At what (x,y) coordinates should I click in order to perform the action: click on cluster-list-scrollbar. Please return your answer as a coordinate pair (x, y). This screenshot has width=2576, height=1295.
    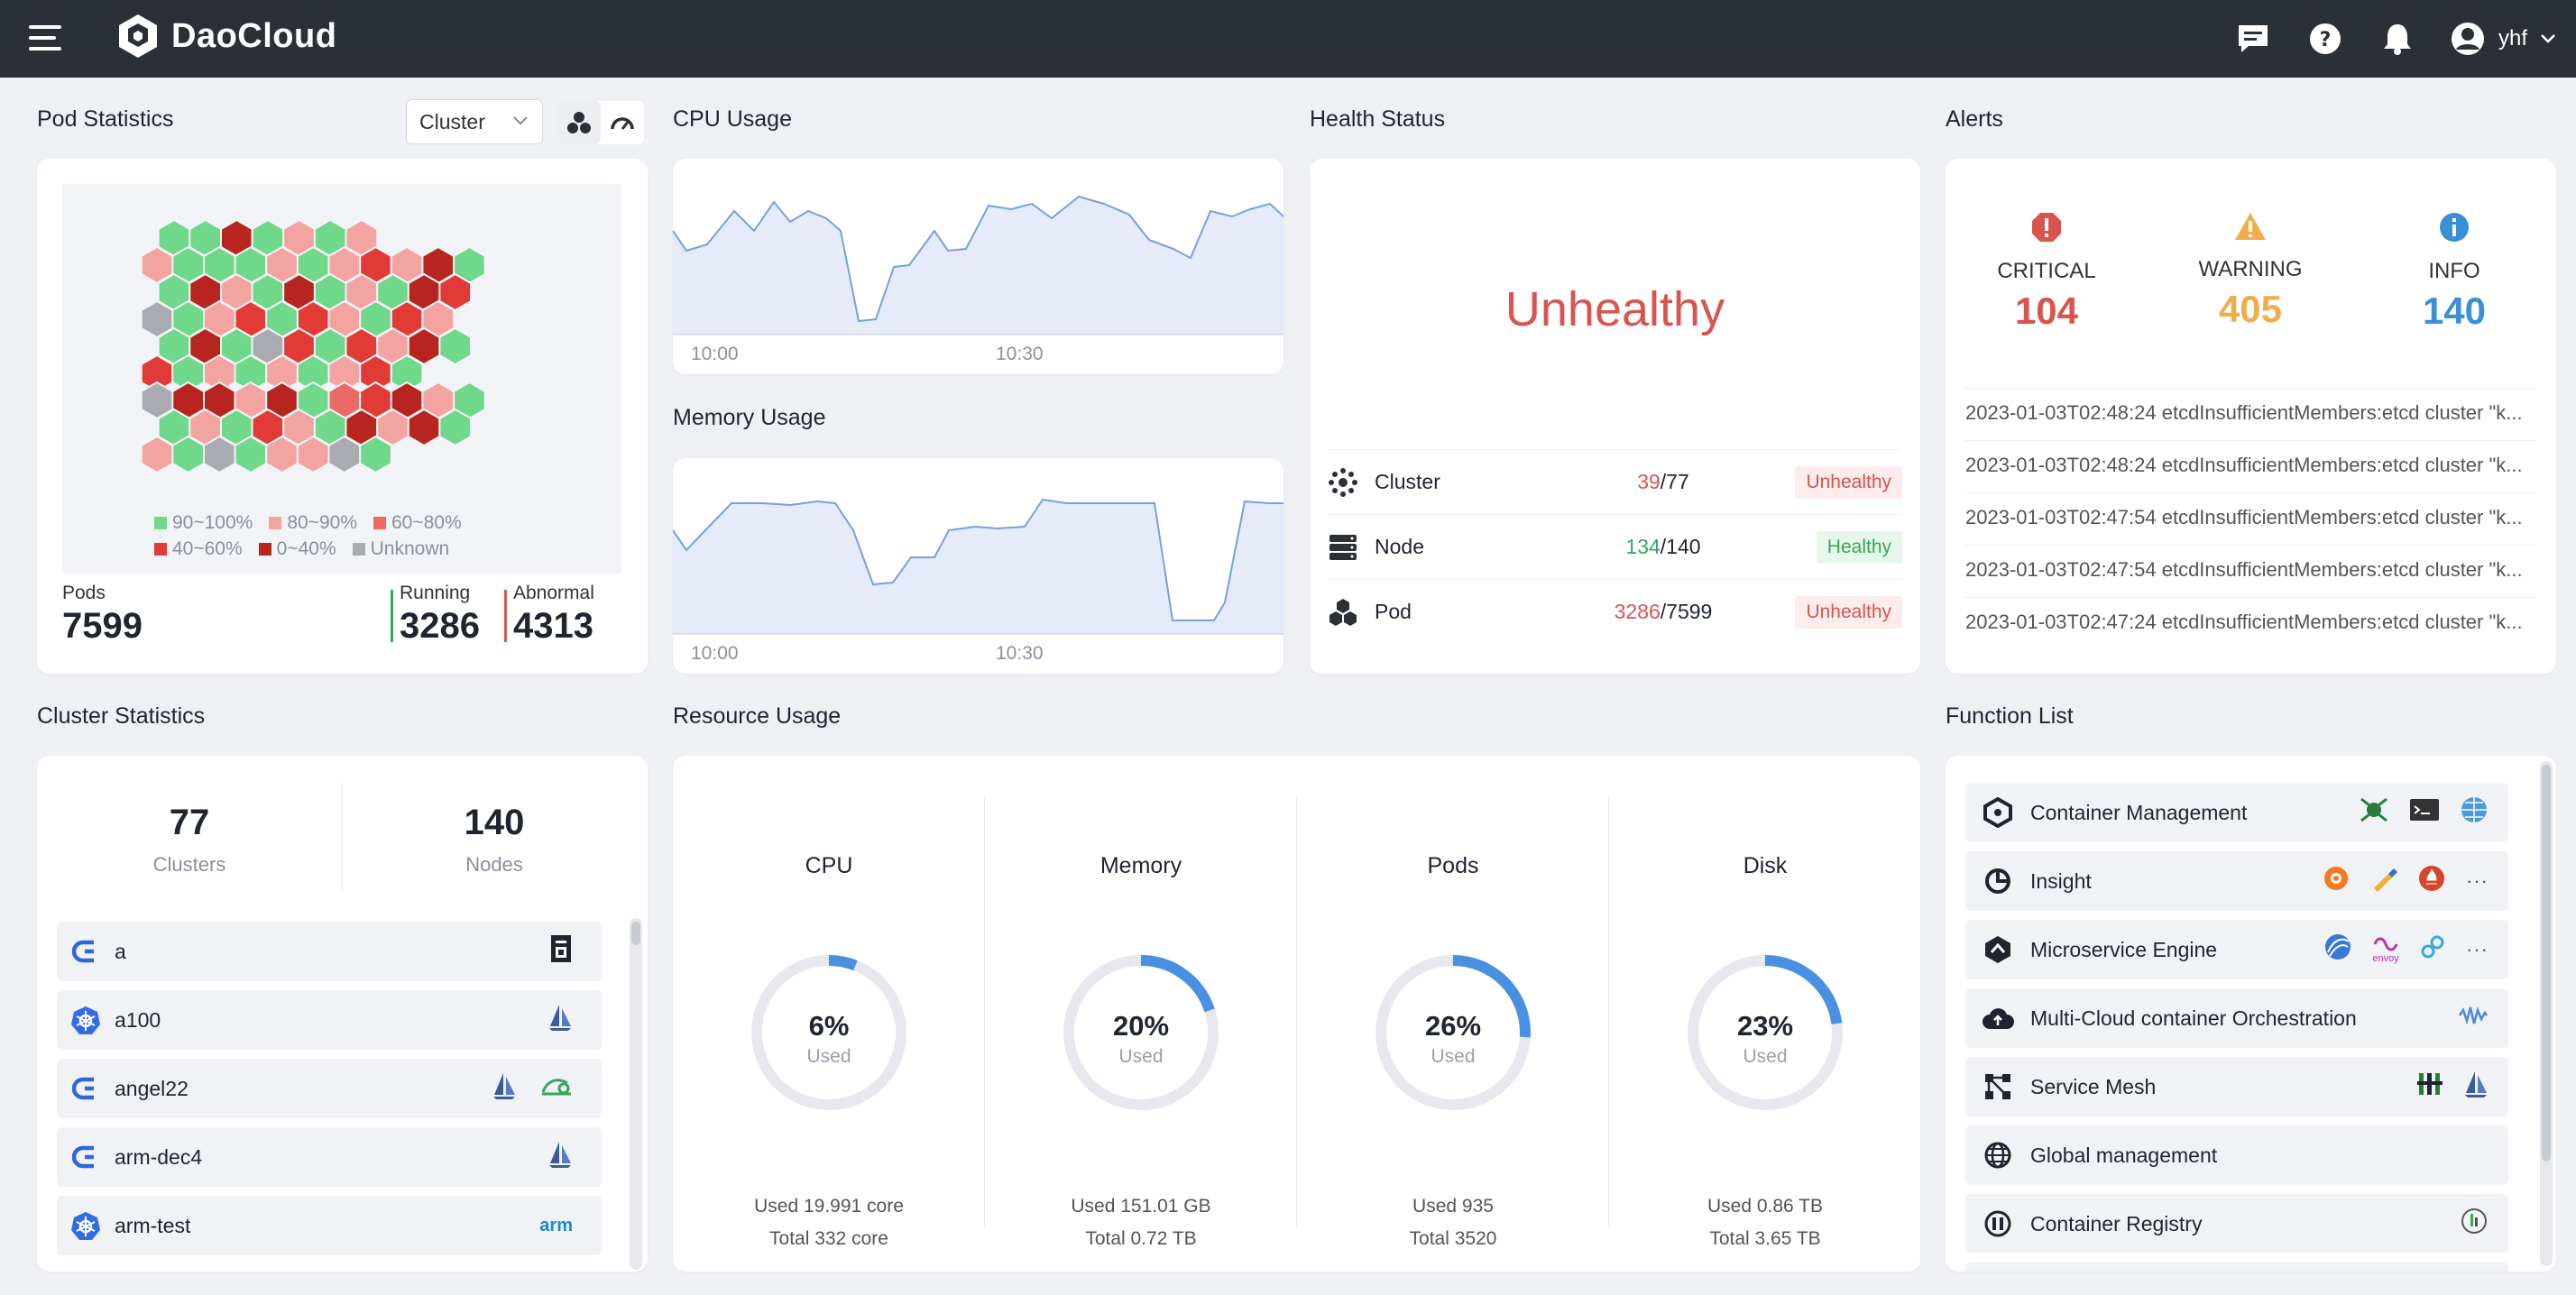
    Looking at the image, I should click on (636, 1094).